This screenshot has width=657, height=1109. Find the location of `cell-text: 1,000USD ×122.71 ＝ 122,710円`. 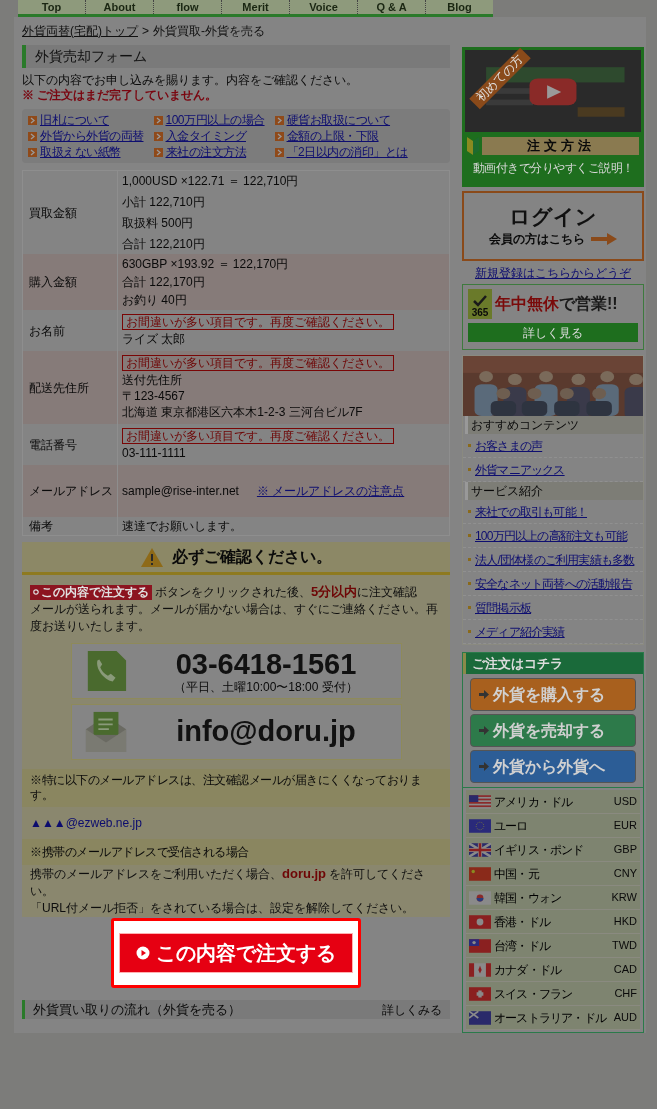

cell-text: 1,000USD ×122.71 ＝ 122,710円 is located at coordinates (210, 181).